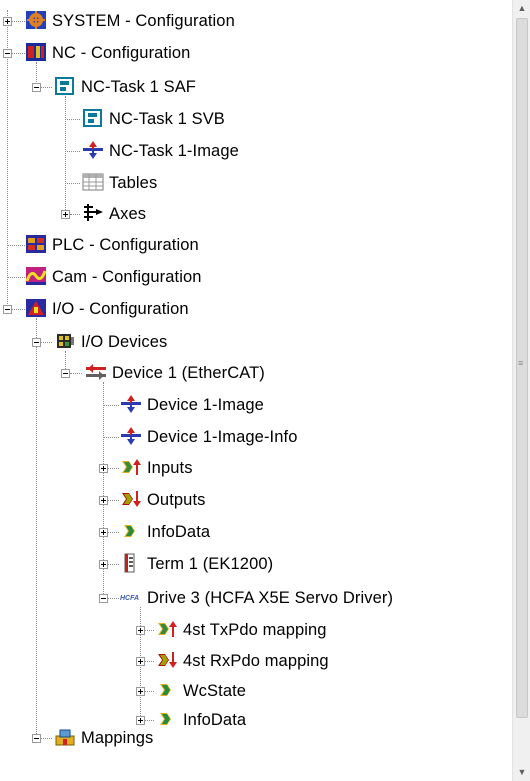 This screenshot has width=530, height=781. I want to click on tree-item-nc-task-1-image: NC-Task 1-Image, so click(250, 151).